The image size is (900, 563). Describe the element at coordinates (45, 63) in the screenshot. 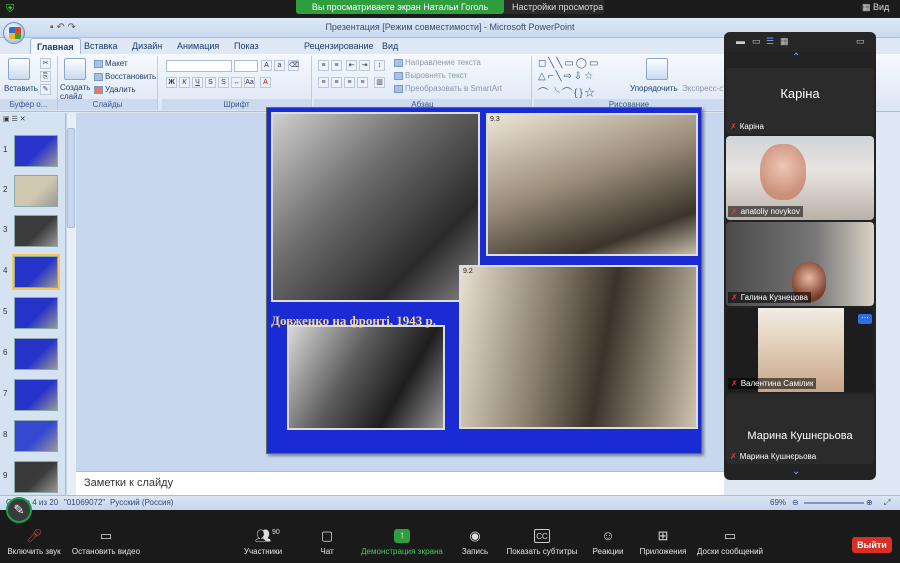

I see `cut-icon: ✂` at that location.